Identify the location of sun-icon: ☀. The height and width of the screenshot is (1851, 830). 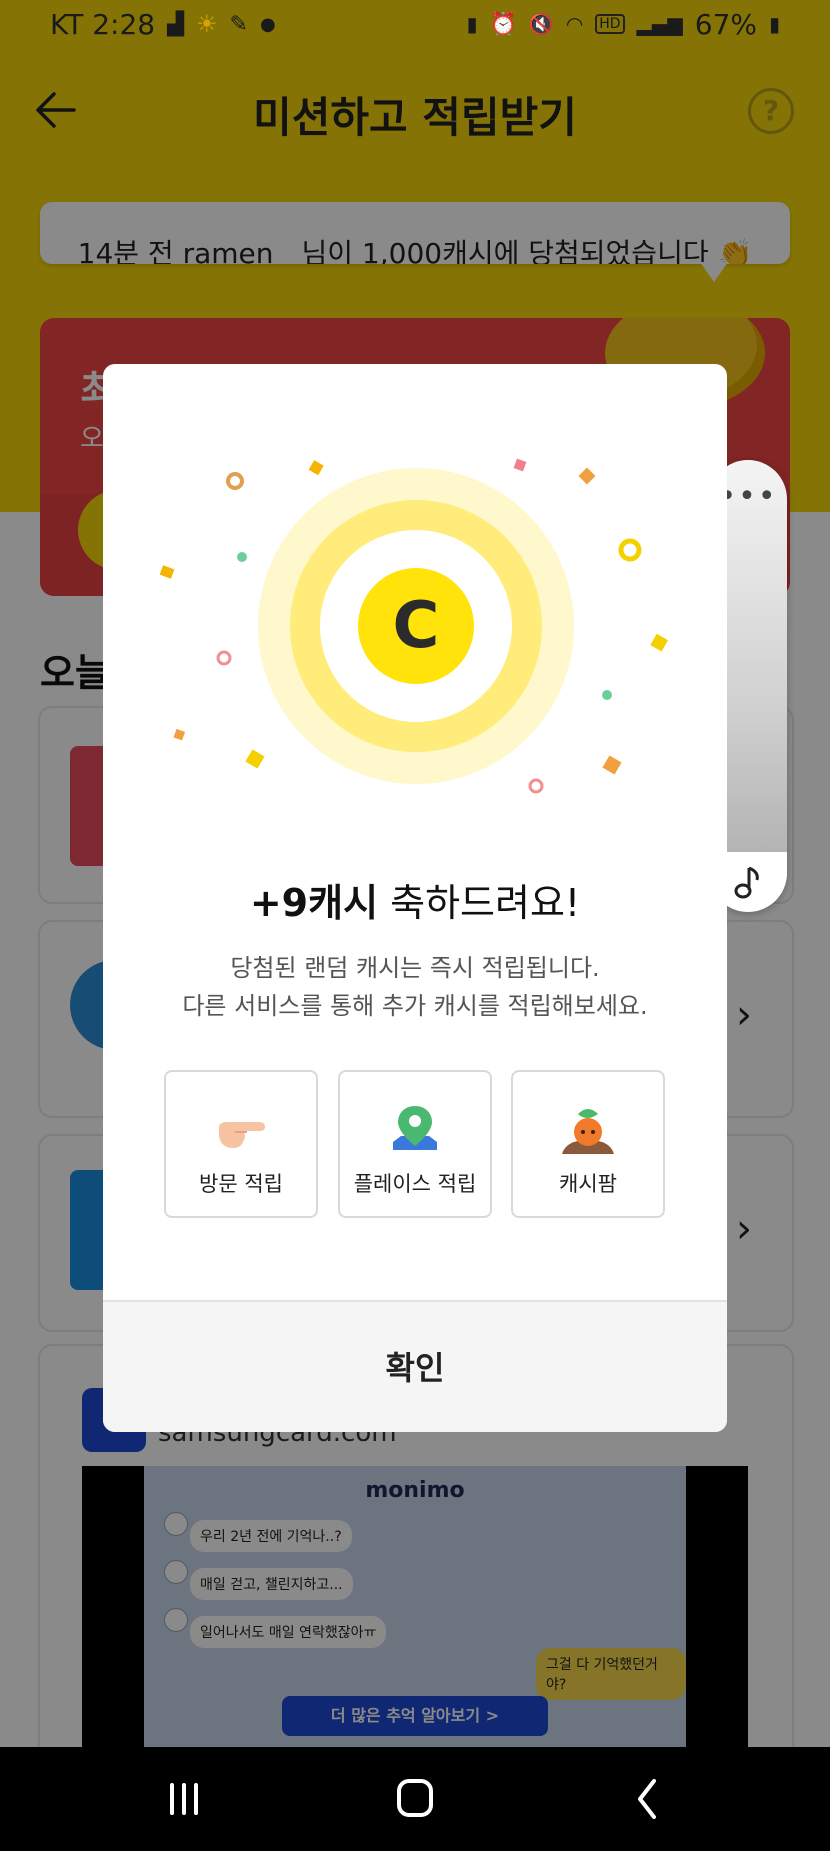
(207, 24).